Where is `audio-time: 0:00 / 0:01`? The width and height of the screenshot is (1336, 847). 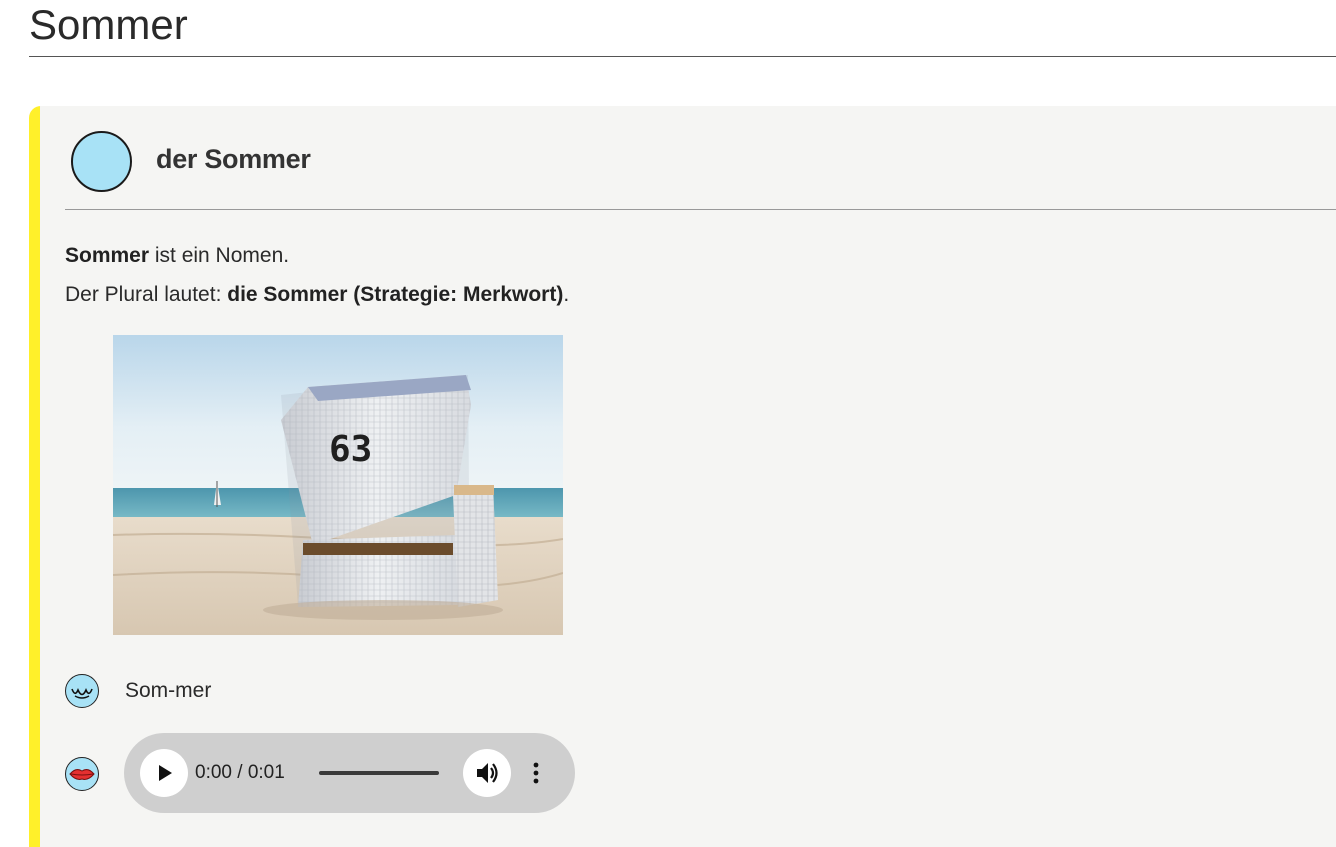 audio-time: 0:00 / 0:01 is located at coordinates (240, 772).